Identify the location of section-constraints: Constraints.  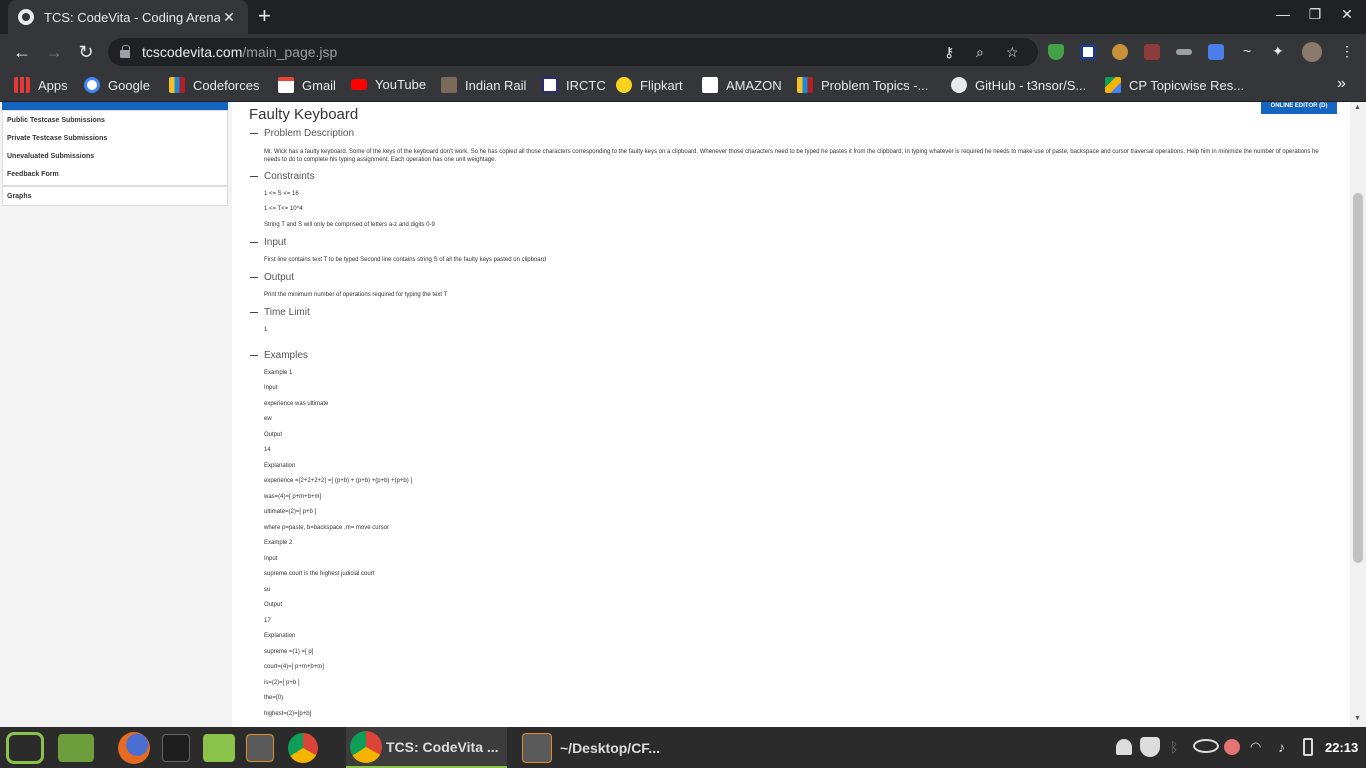
(282, 176).